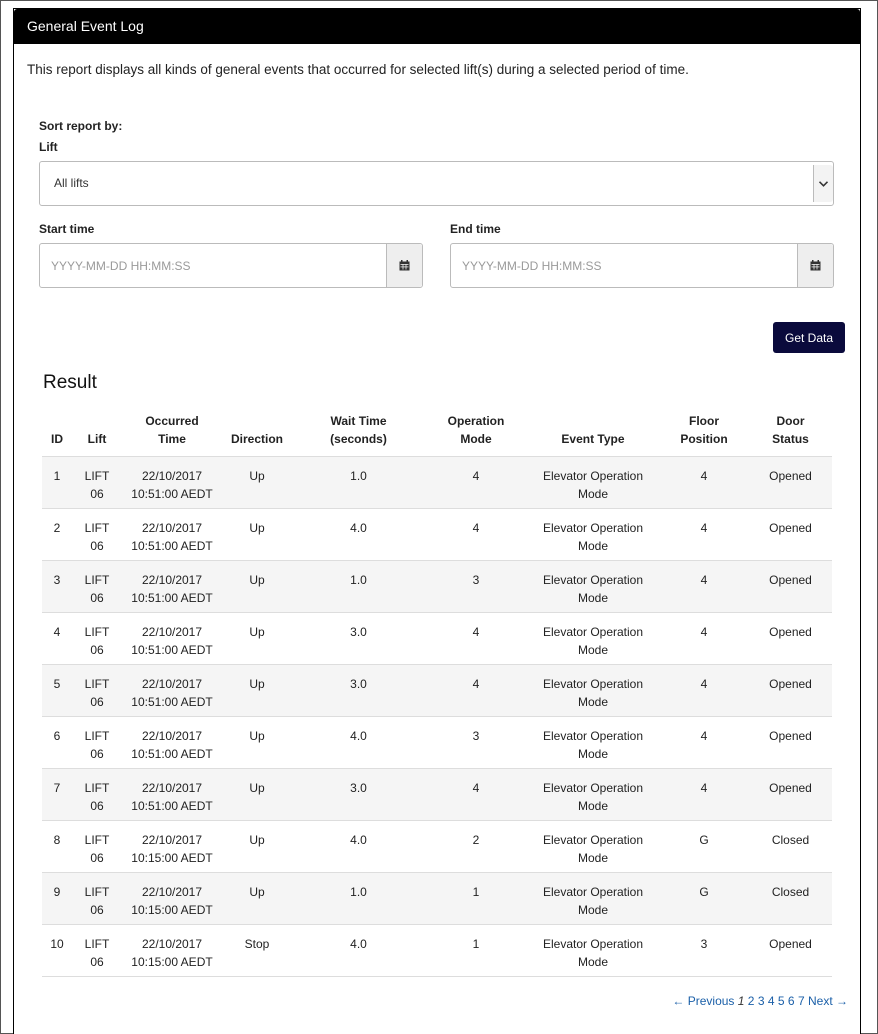 The height and width of the screenshot is (1034, 878). I want to click on page-link: 5, so click(781, 1001).